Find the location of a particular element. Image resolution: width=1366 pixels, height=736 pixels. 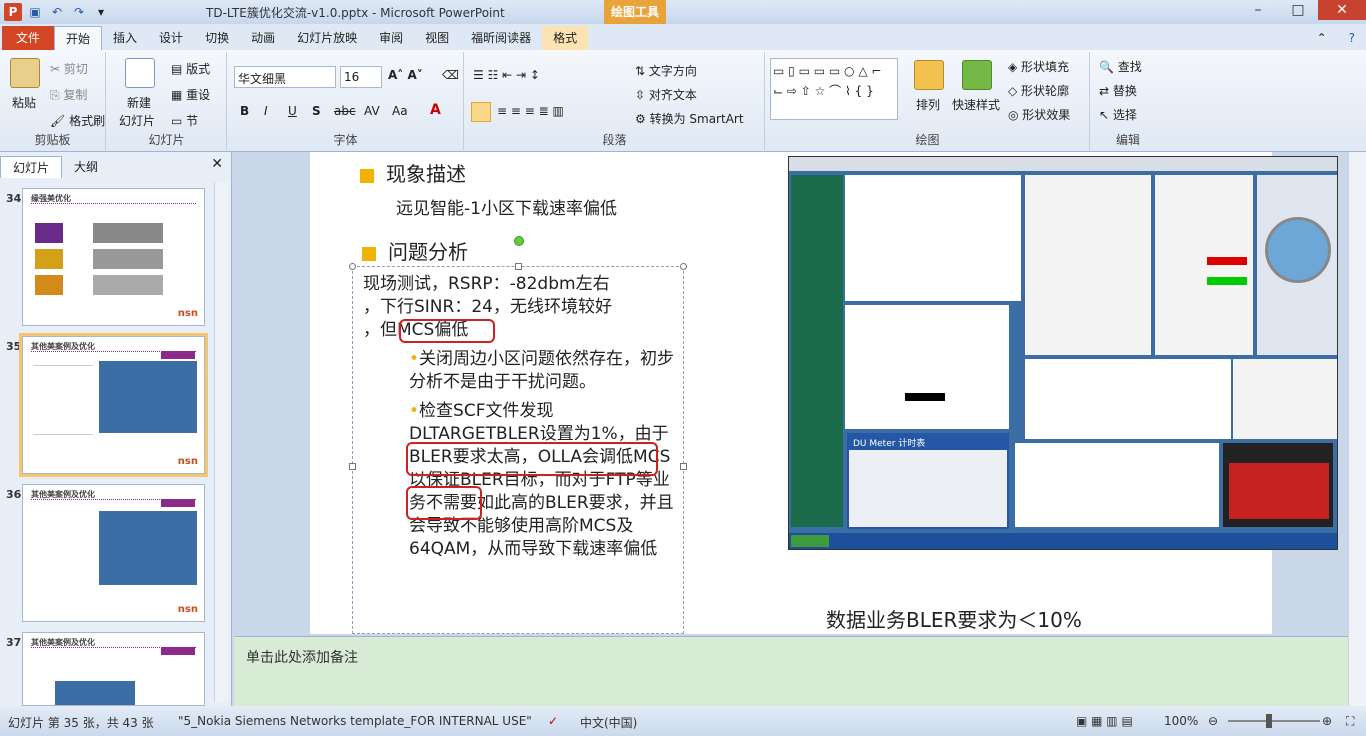

slide-count-status: 幻灯片 第 35 张，共 43 张 is located at coordinates (81, 723).